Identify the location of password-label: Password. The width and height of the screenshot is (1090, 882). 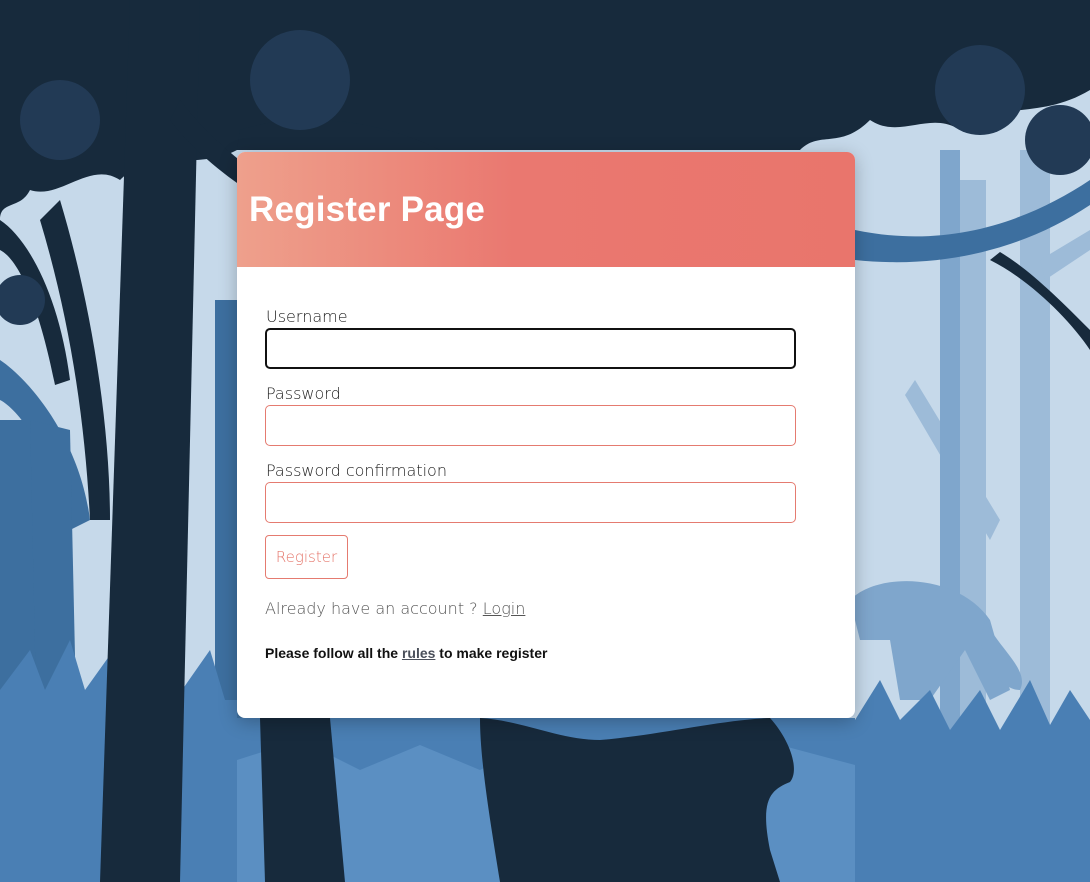
(303, 393).